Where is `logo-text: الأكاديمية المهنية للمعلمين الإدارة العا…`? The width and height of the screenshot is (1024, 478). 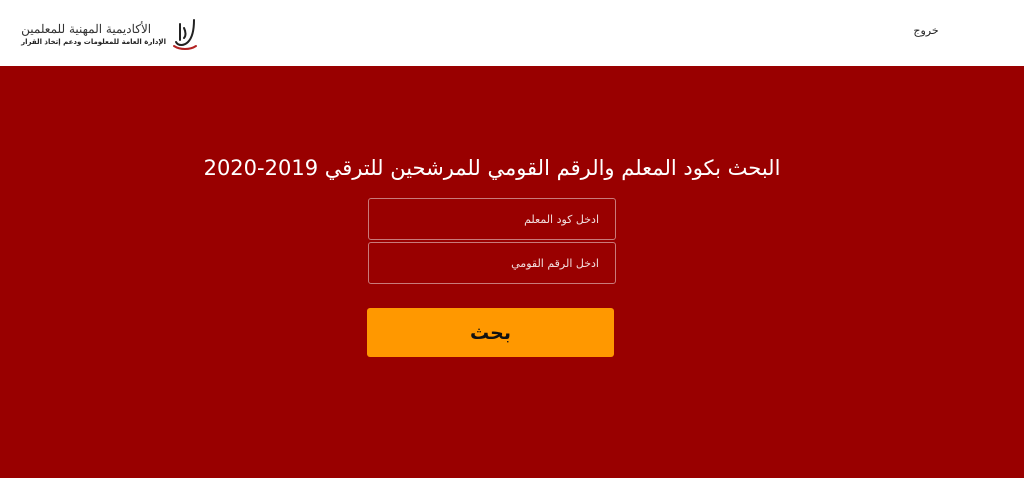 logo-text: الأكاديمية المهنية للمعلمين الإدارة العا… is located at coordinates (93, 34).